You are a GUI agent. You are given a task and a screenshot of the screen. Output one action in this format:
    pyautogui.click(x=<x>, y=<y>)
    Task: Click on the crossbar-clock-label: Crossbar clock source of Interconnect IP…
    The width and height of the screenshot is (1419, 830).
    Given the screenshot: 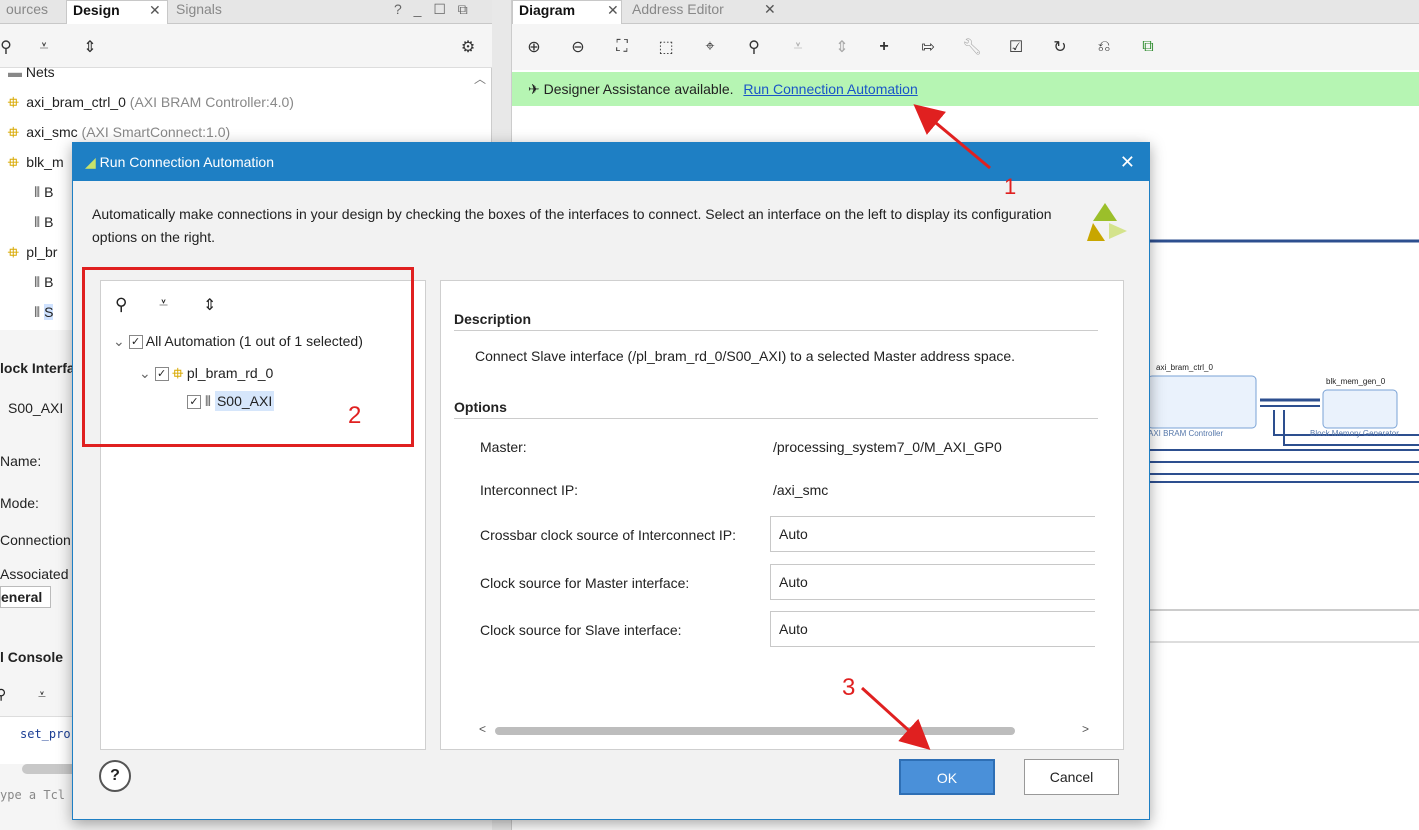 What is the action you would take?
    pyautogui.click(x=608, y=535)
    